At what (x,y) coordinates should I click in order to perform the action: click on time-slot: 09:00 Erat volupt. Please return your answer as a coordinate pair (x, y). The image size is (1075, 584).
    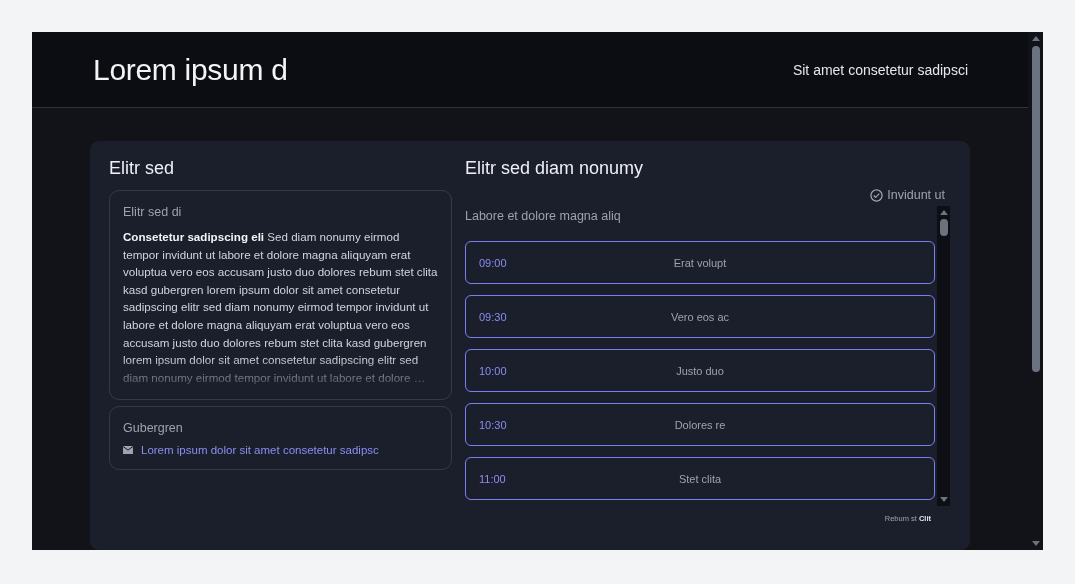
    Looking at the image, I should click on (700, 262).